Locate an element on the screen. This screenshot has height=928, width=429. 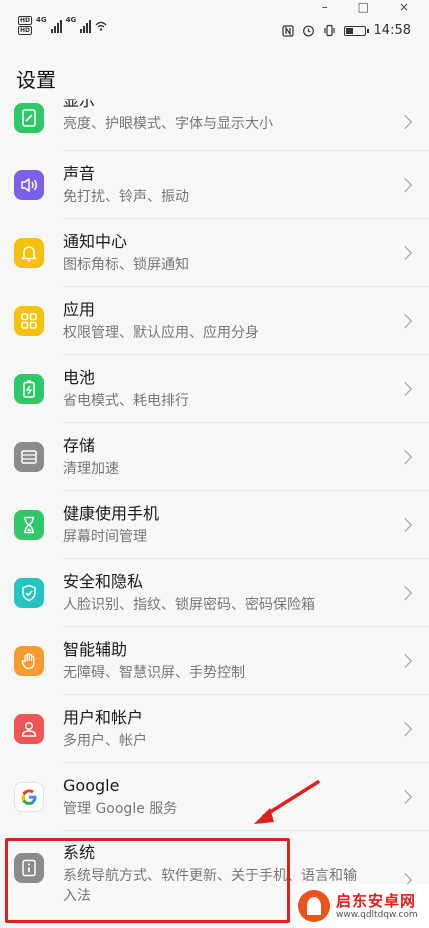
settings-item-accessibility: 智能辅助无障碍、智慧识屏、手势控制 is located at coordinates (214, 661).